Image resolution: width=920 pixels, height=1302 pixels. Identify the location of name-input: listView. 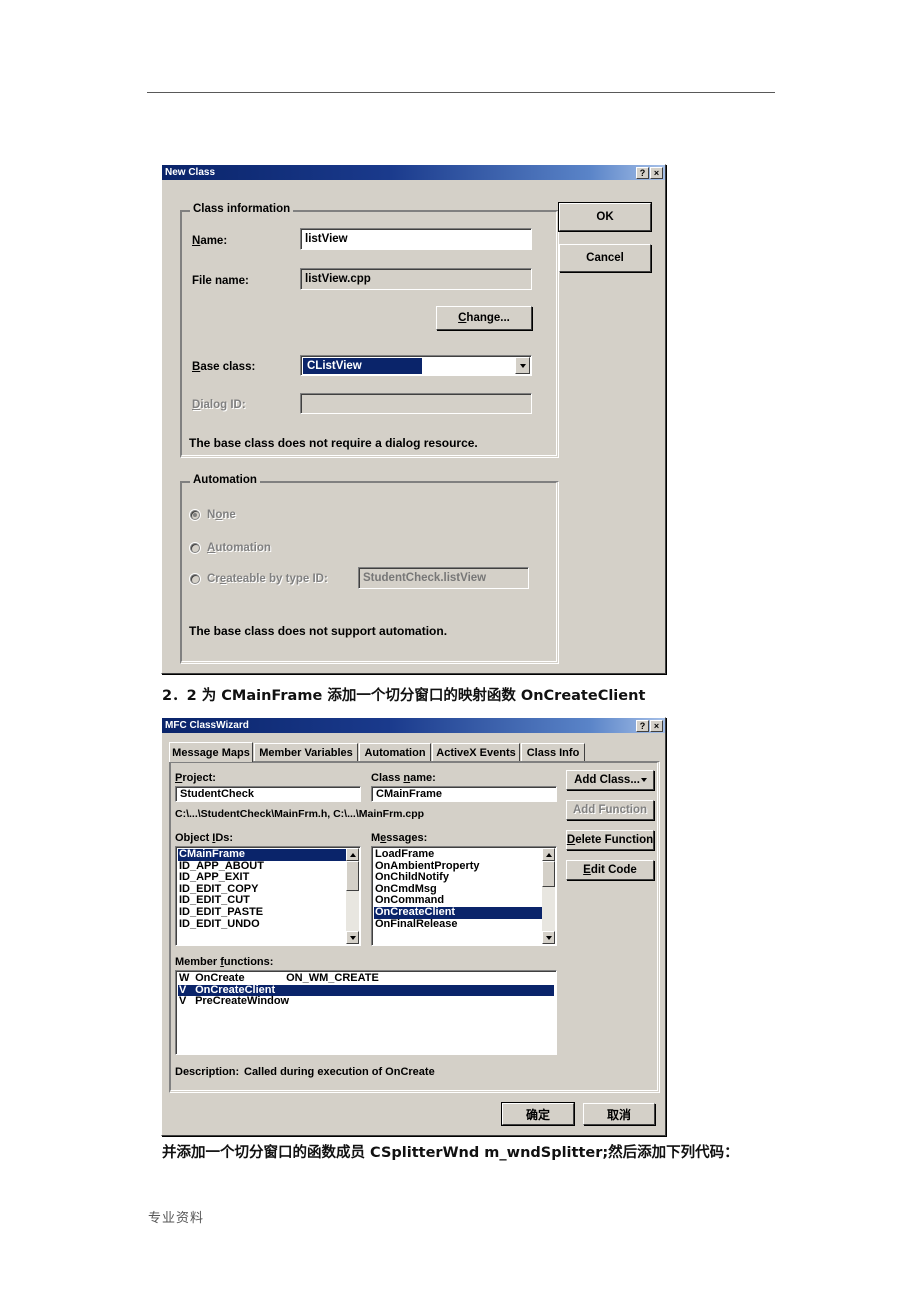
(416, 239).